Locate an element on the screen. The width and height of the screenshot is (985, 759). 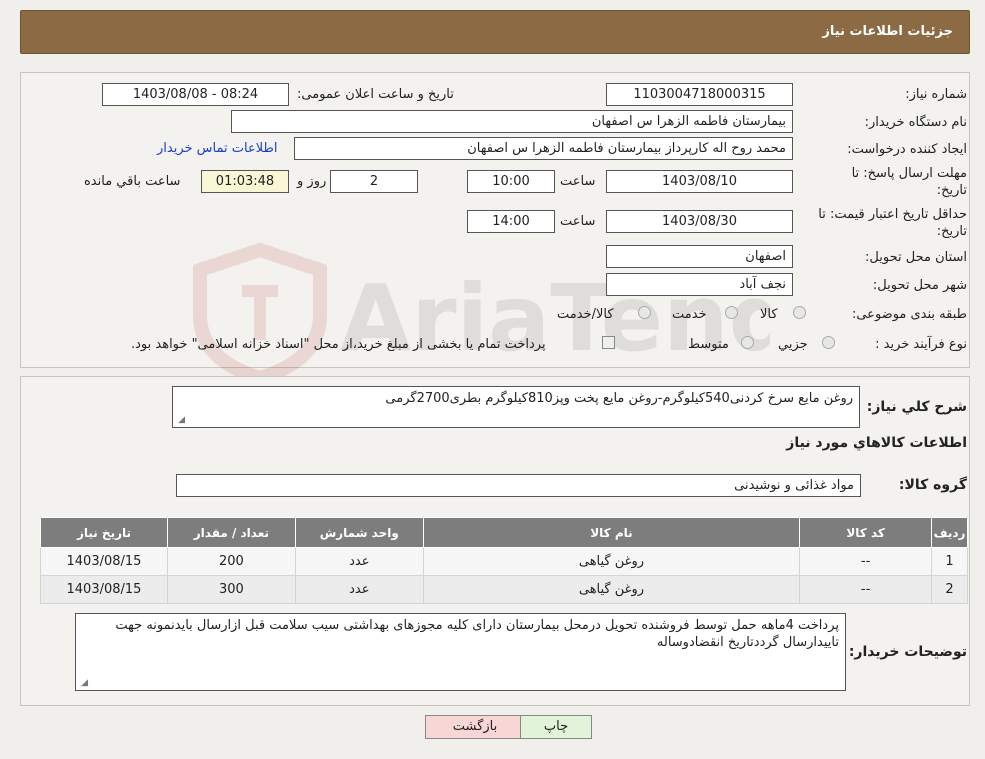
remaining-time-field: 01:03:48 is located at coordinates (245, 181).